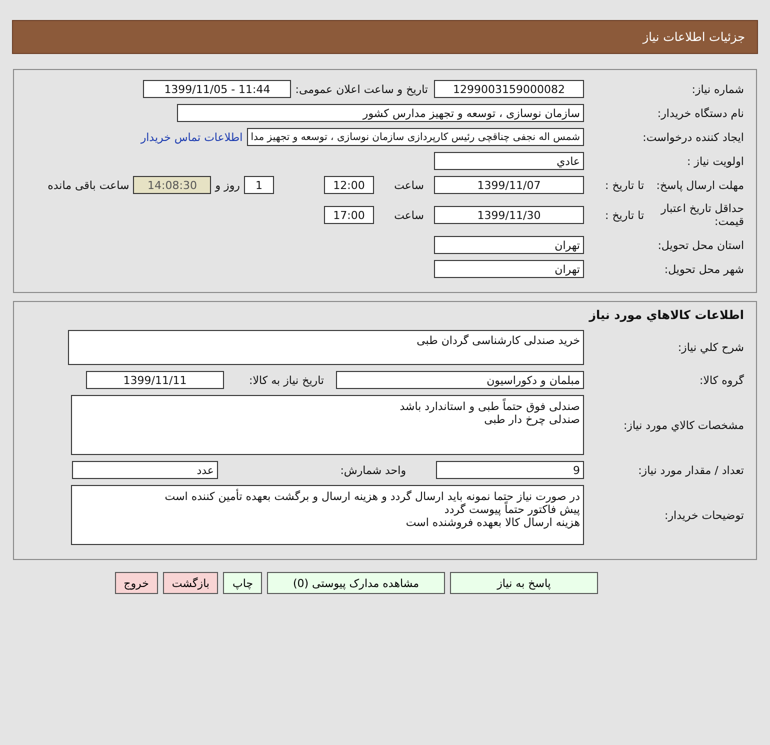 The image size is (770, 745). Describe the element at coordinates (702, 215) in the screenshot. I see `field-label: حداقل تاریخ اعتبار قیمت:` at that location.